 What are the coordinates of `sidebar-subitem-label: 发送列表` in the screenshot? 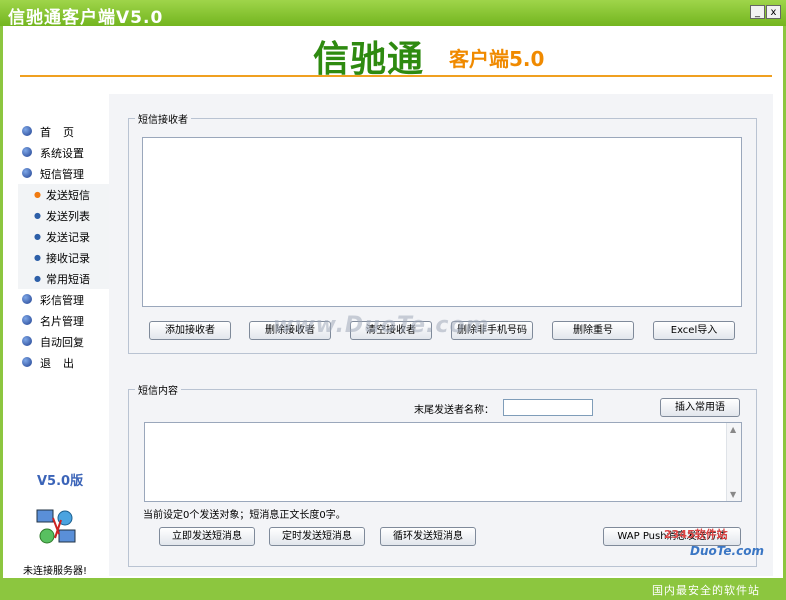 It's located at (68, 216).